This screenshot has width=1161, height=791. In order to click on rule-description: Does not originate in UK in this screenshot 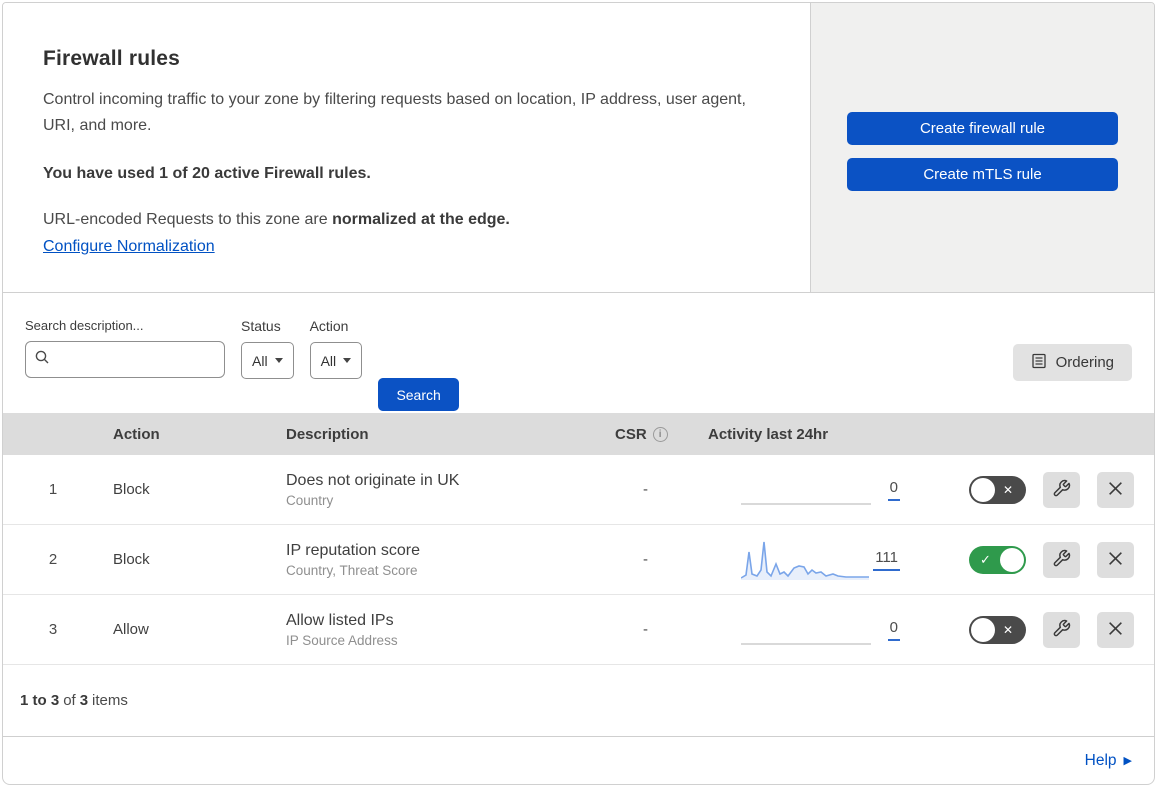, I will do `click(373, 480)`.